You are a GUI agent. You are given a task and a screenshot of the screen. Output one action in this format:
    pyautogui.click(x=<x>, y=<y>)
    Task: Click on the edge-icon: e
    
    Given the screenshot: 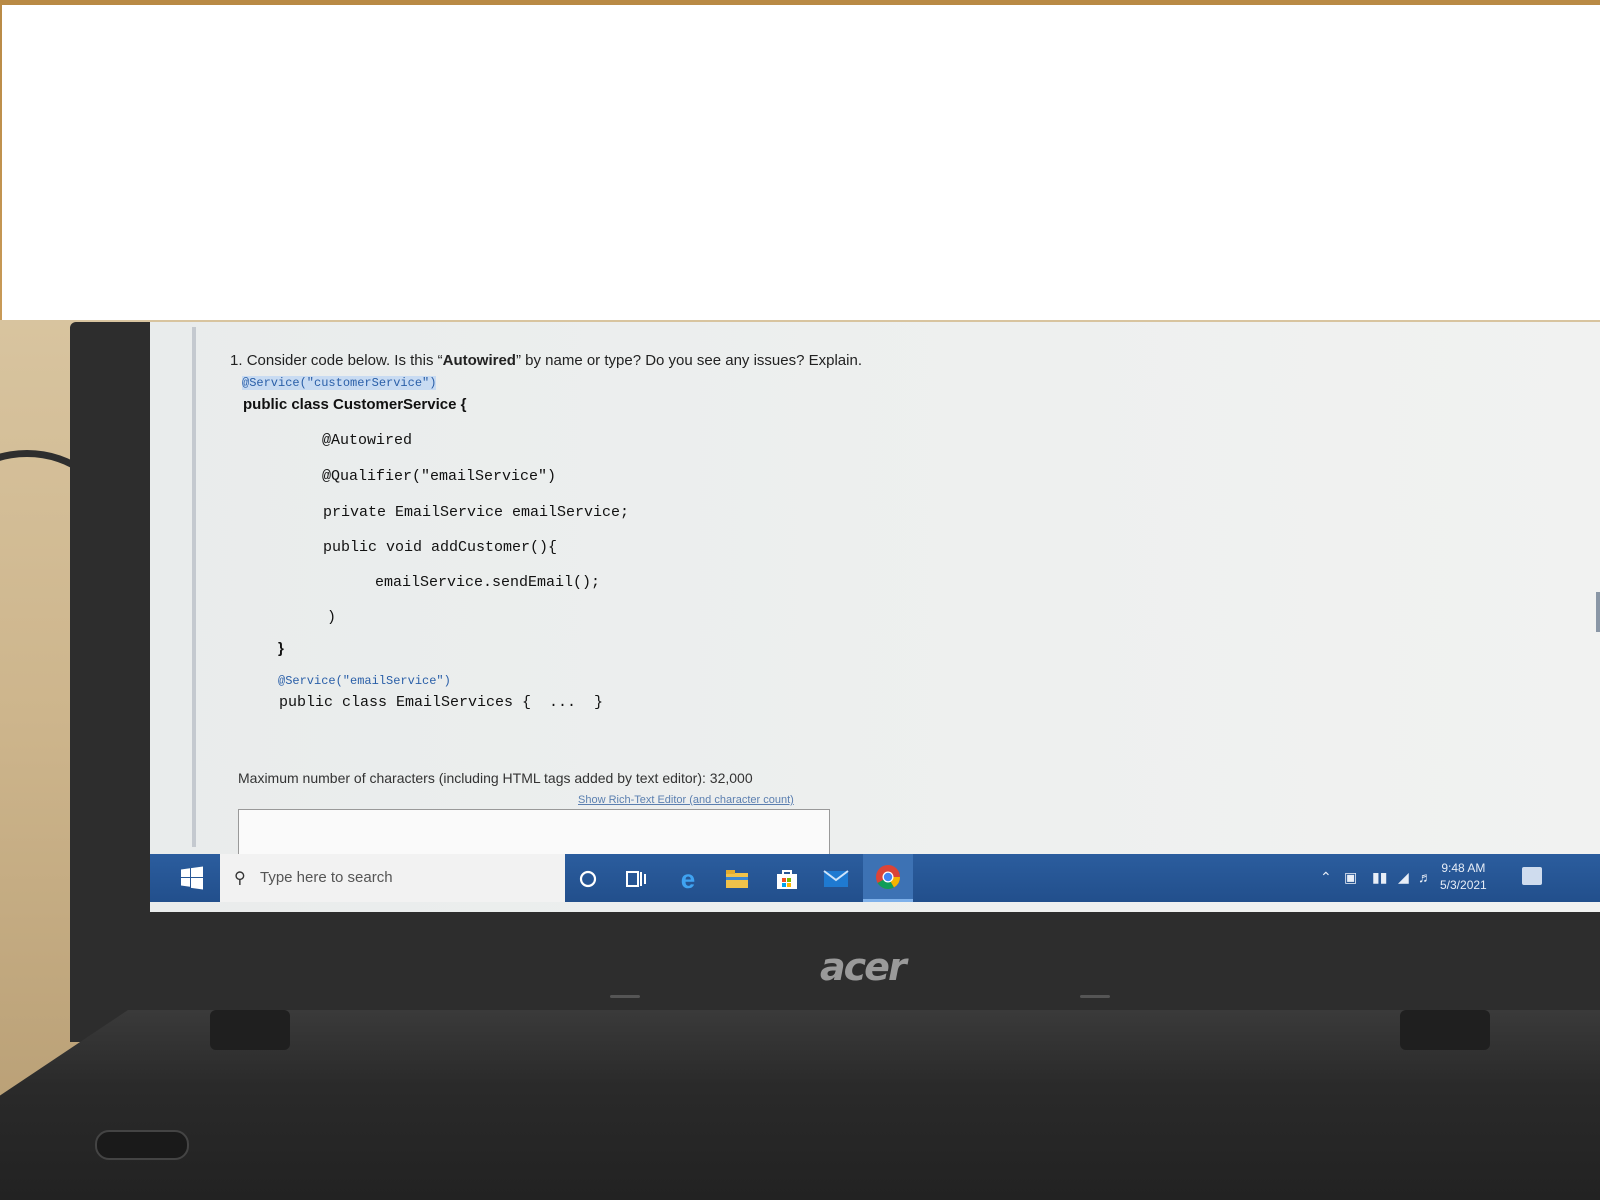 What is the action you would take?
    pyautogui.click(x=688, y=879)
    